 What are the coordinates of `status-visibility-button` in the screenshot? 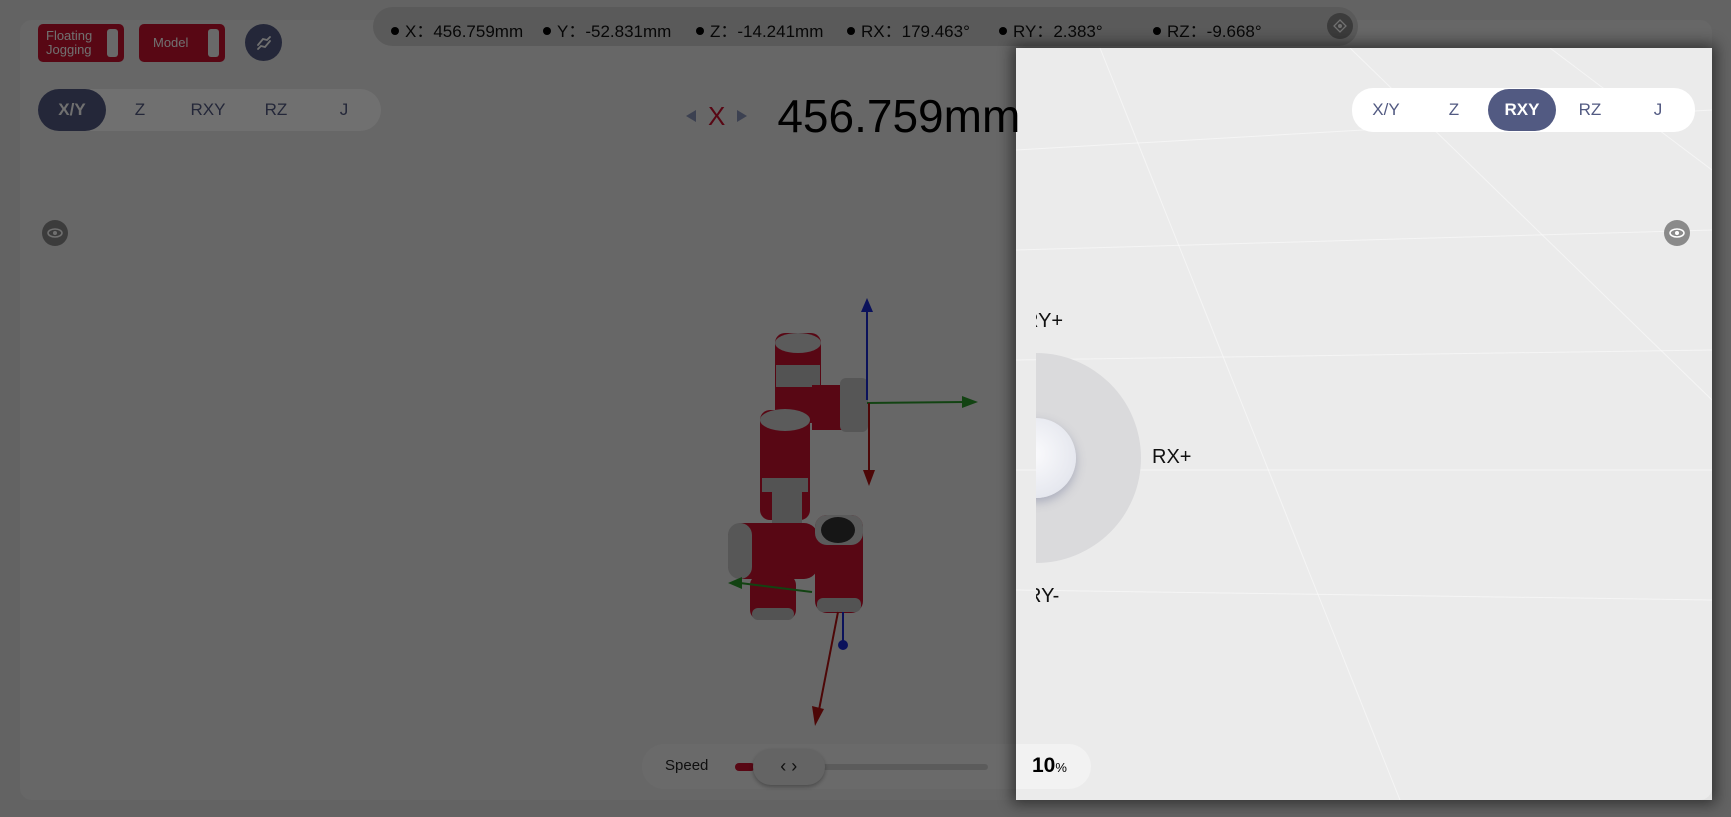 It's located at (1340, 26).